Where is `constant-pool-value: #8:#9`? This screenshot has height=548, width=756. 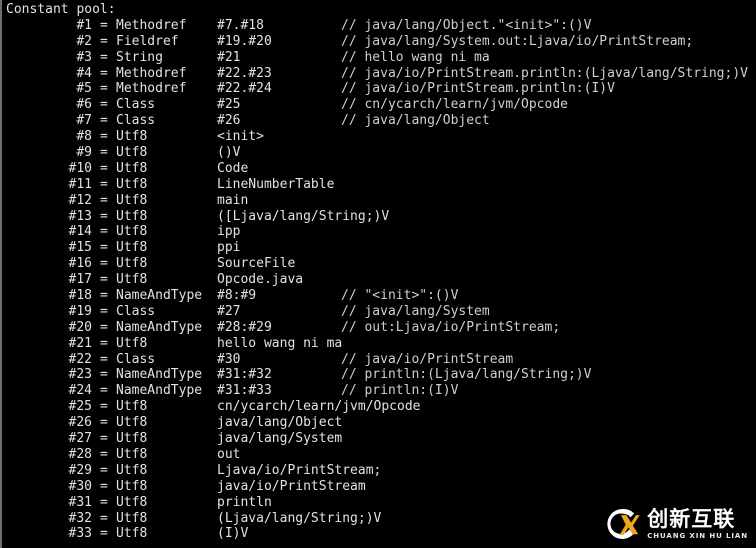 constant-pool-value: #8:#9 is located at coordinates (237, 296).